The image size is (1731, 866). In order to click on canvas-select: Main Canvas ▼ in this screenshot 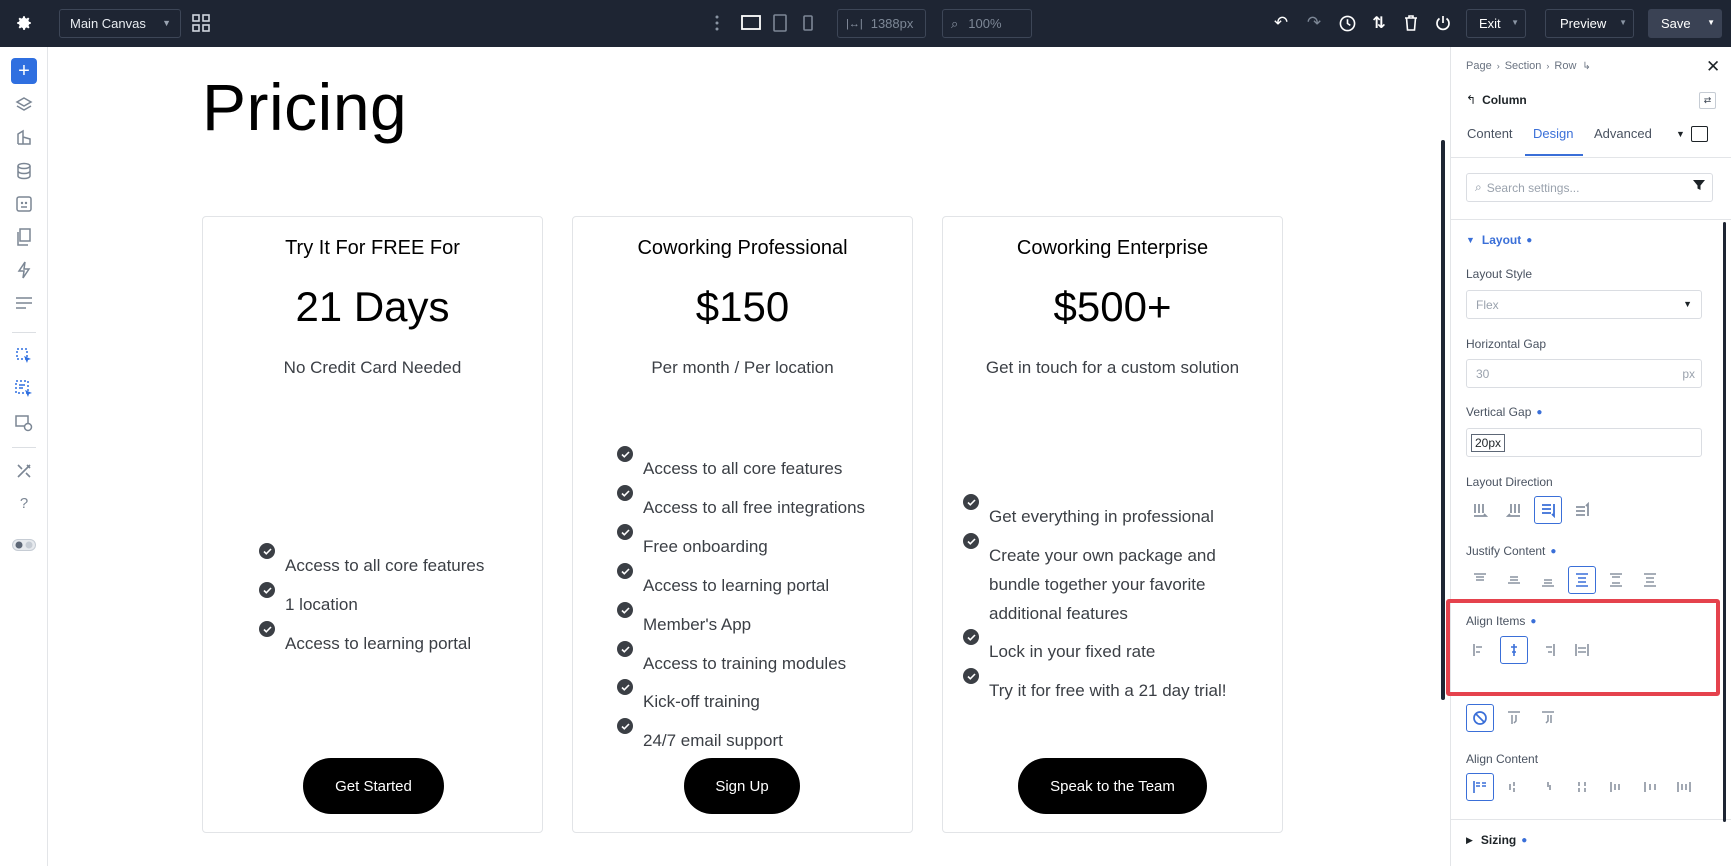, I will do `click(120, 23)`.